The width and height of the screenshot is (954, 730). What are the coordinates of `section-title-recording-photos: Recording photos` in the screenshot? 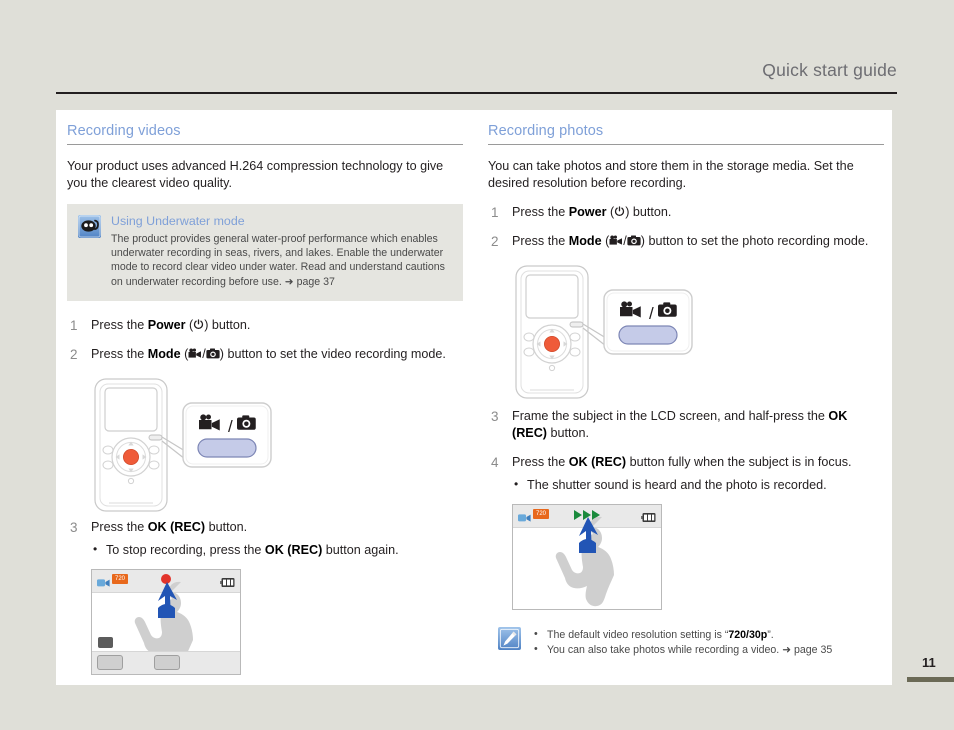 It's located at (546, 131).